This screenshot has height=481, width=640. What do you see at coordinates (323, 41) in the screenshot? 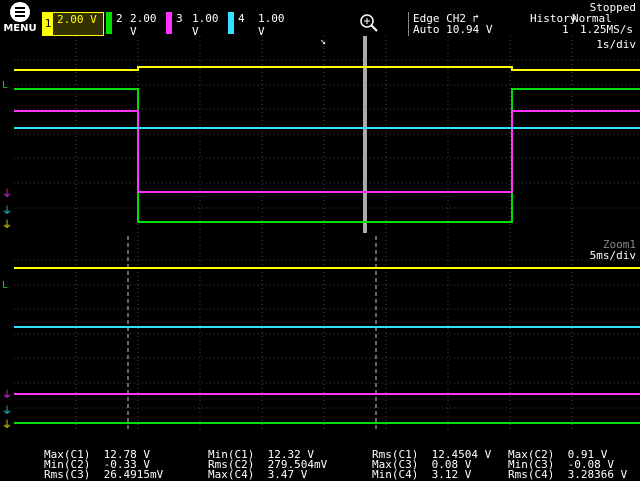
I see `trigger-position-icon: ↘` at bounding box center [323, 41].